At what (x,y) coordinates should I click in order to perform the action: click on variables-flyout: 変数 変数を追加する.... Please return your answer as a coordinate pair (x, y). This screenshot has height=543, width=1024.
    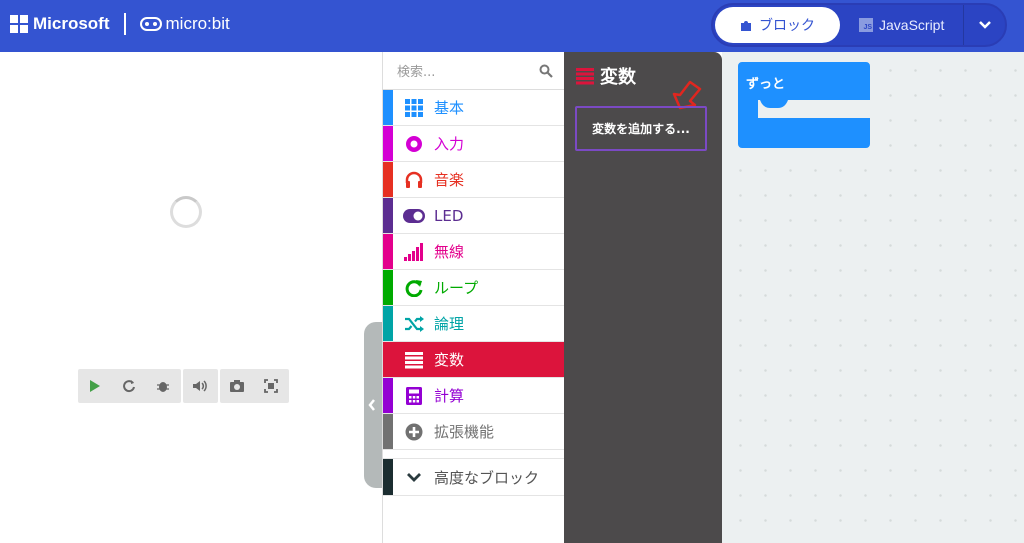
    Looking at the image, I should click on (643, 297).